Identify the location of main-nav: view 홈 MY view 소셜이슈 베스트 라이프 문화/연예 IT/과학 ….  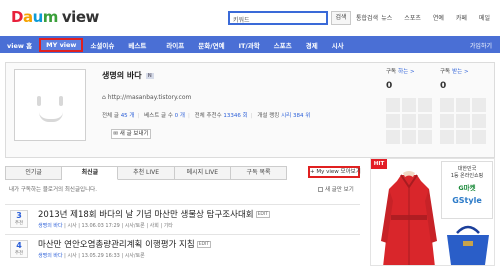
(250, 44).